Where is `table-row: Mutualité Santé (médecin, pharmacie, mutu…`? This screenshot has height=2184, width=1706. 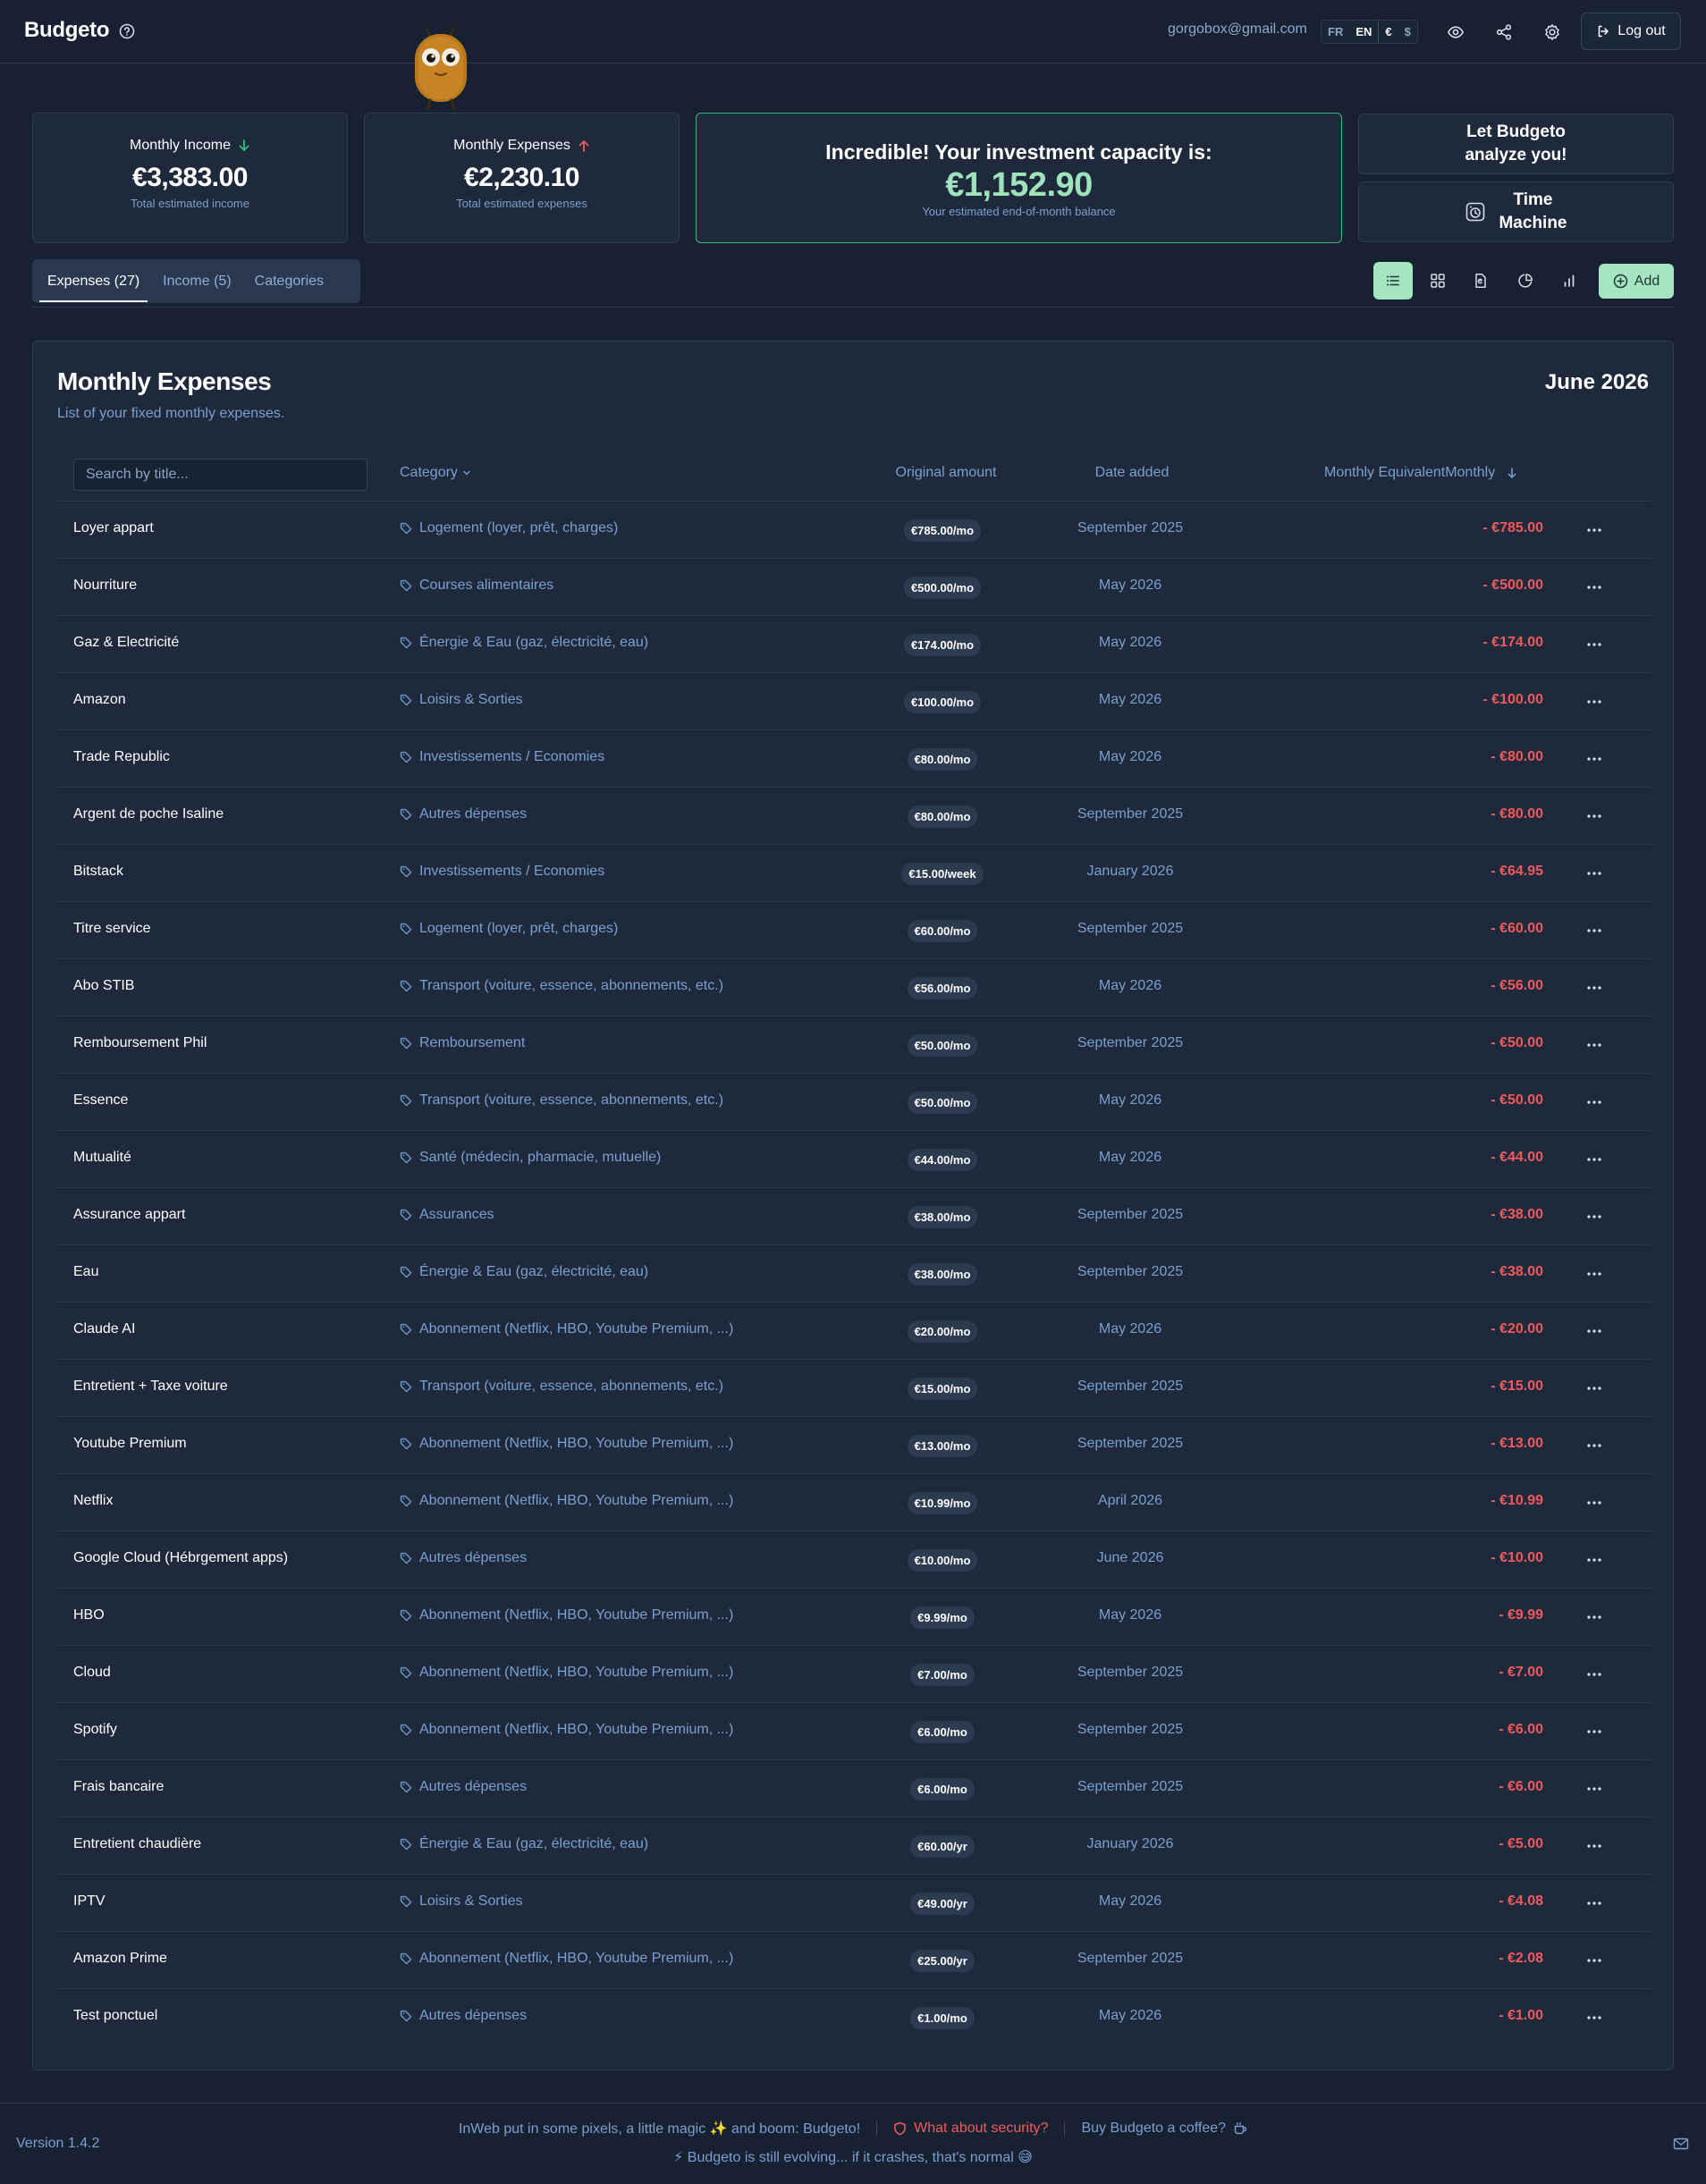 table-row: Mutualité Santé (médecin, pharmacie, mutu… is located at coordinates (854, 1159).